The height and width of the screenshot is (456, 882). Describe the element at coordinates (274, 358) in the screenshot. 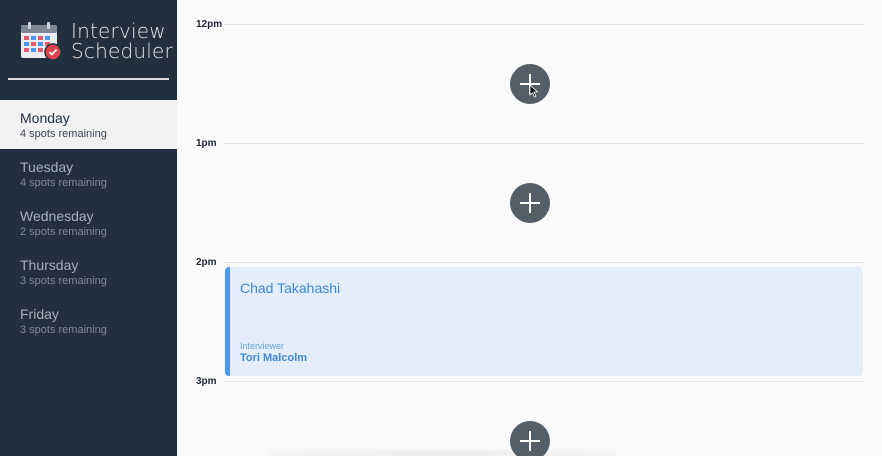

I see `interviewer-name: Tori Malcolm` at that location.